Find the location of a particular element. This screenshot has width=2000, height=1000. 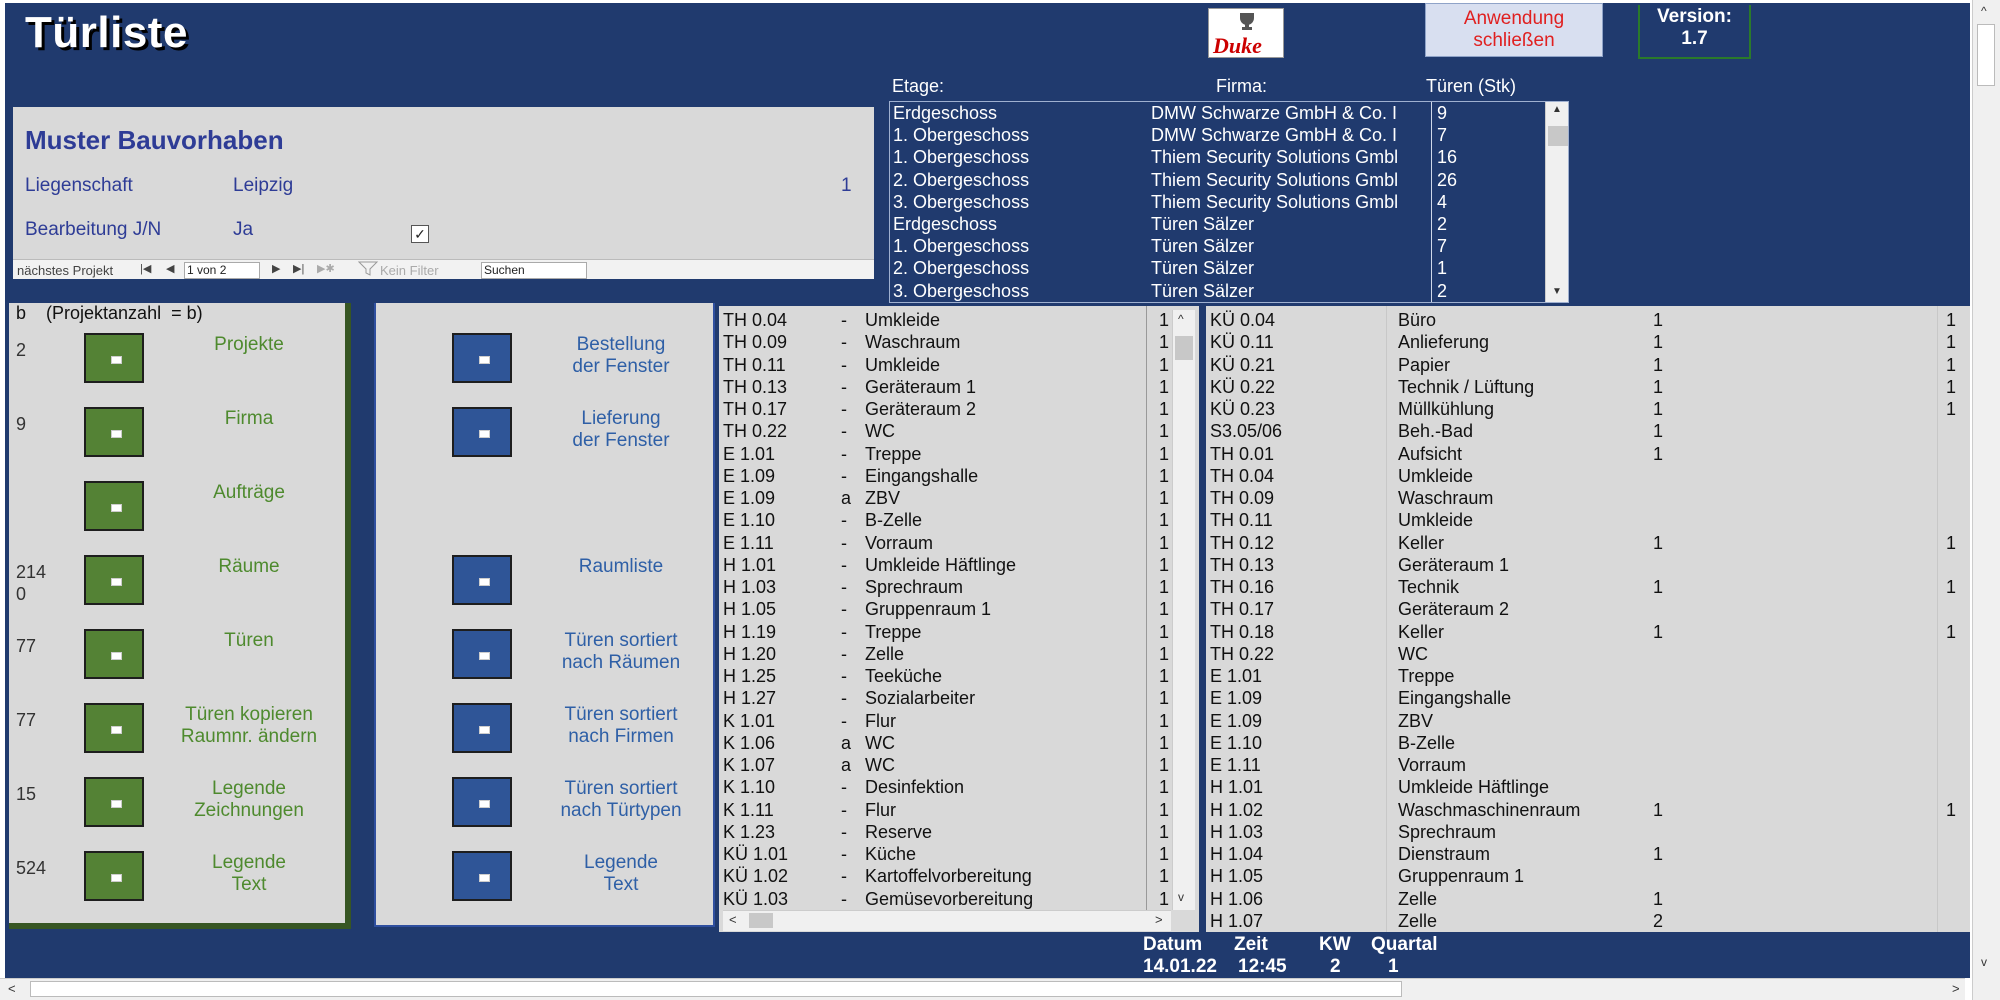

first-record-button: |◀ is located at coordinates (145, 268).